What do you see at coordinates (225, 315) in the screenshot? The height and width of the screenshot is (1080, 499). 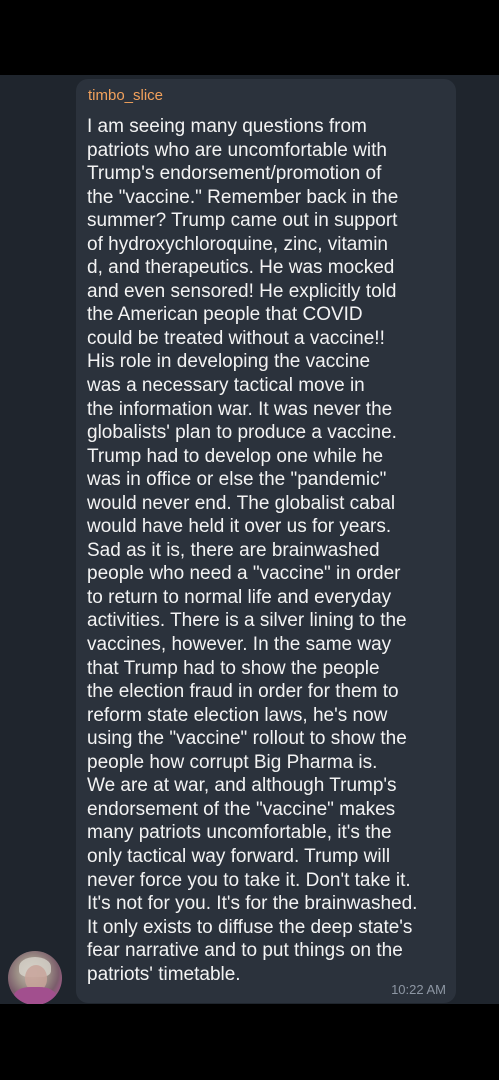 I see `message-line: the American people that COVID` at bounding box center [225, 315].